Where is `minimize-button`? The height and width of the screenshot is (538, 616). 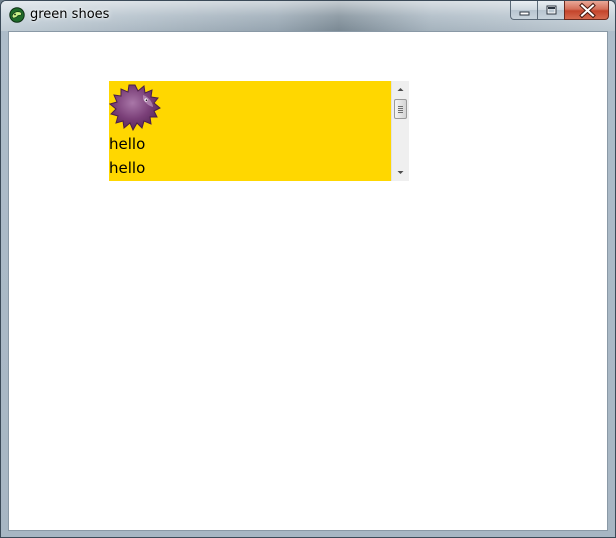 minimize-button is located at coordinates (523, 10).